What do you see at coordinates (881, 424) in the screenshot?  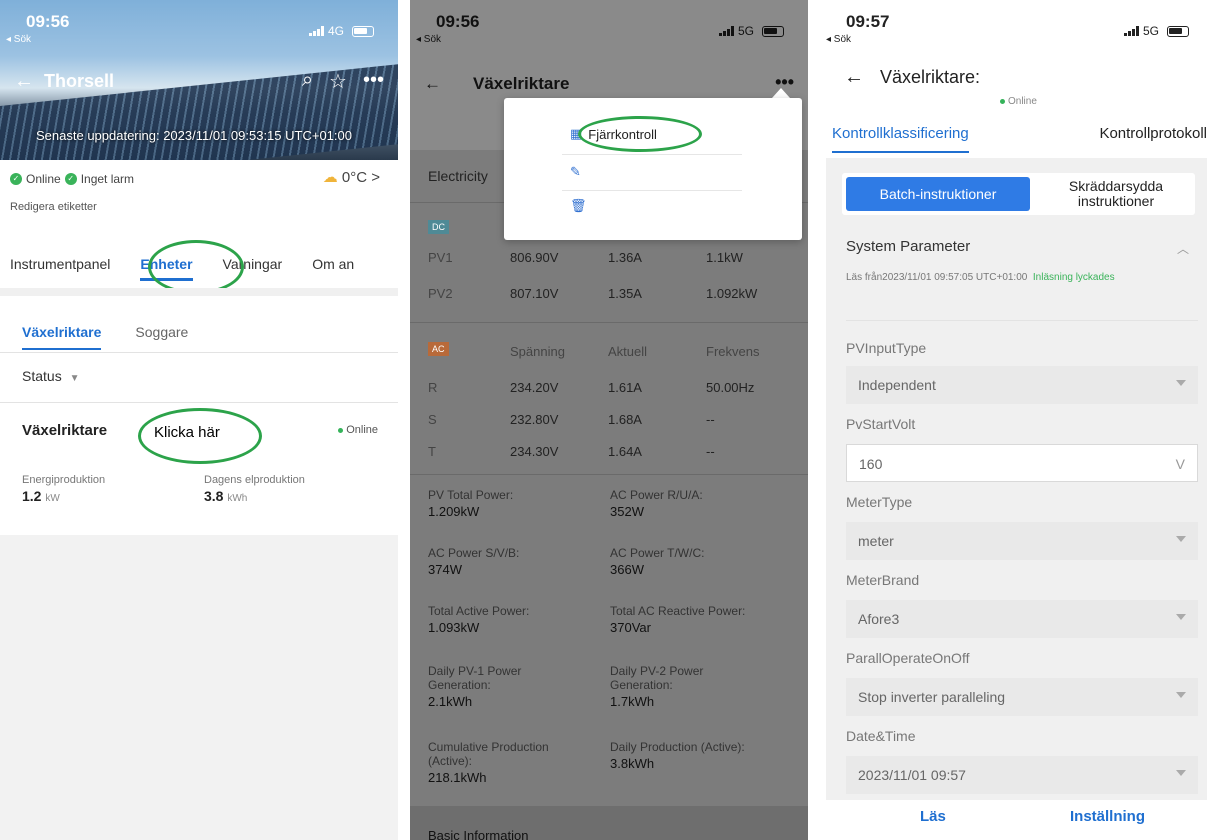 I see `param-label: PvStartVolt` at bounding box center [881, 424].